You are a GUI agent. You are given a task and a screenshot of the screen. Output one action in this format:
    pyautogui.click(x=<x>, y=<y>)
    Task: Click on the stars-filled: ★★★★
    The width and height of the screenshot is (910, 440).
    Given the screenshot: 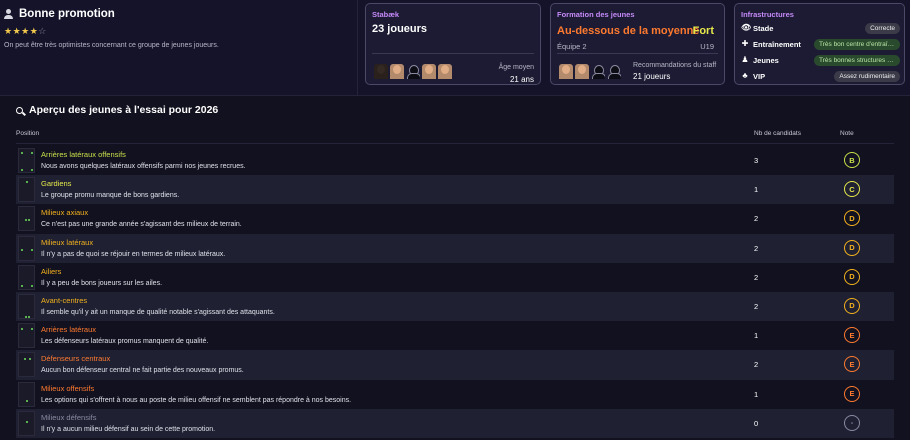 What is the action you would take?
    pyautogui.click(x=21, y=31)
    